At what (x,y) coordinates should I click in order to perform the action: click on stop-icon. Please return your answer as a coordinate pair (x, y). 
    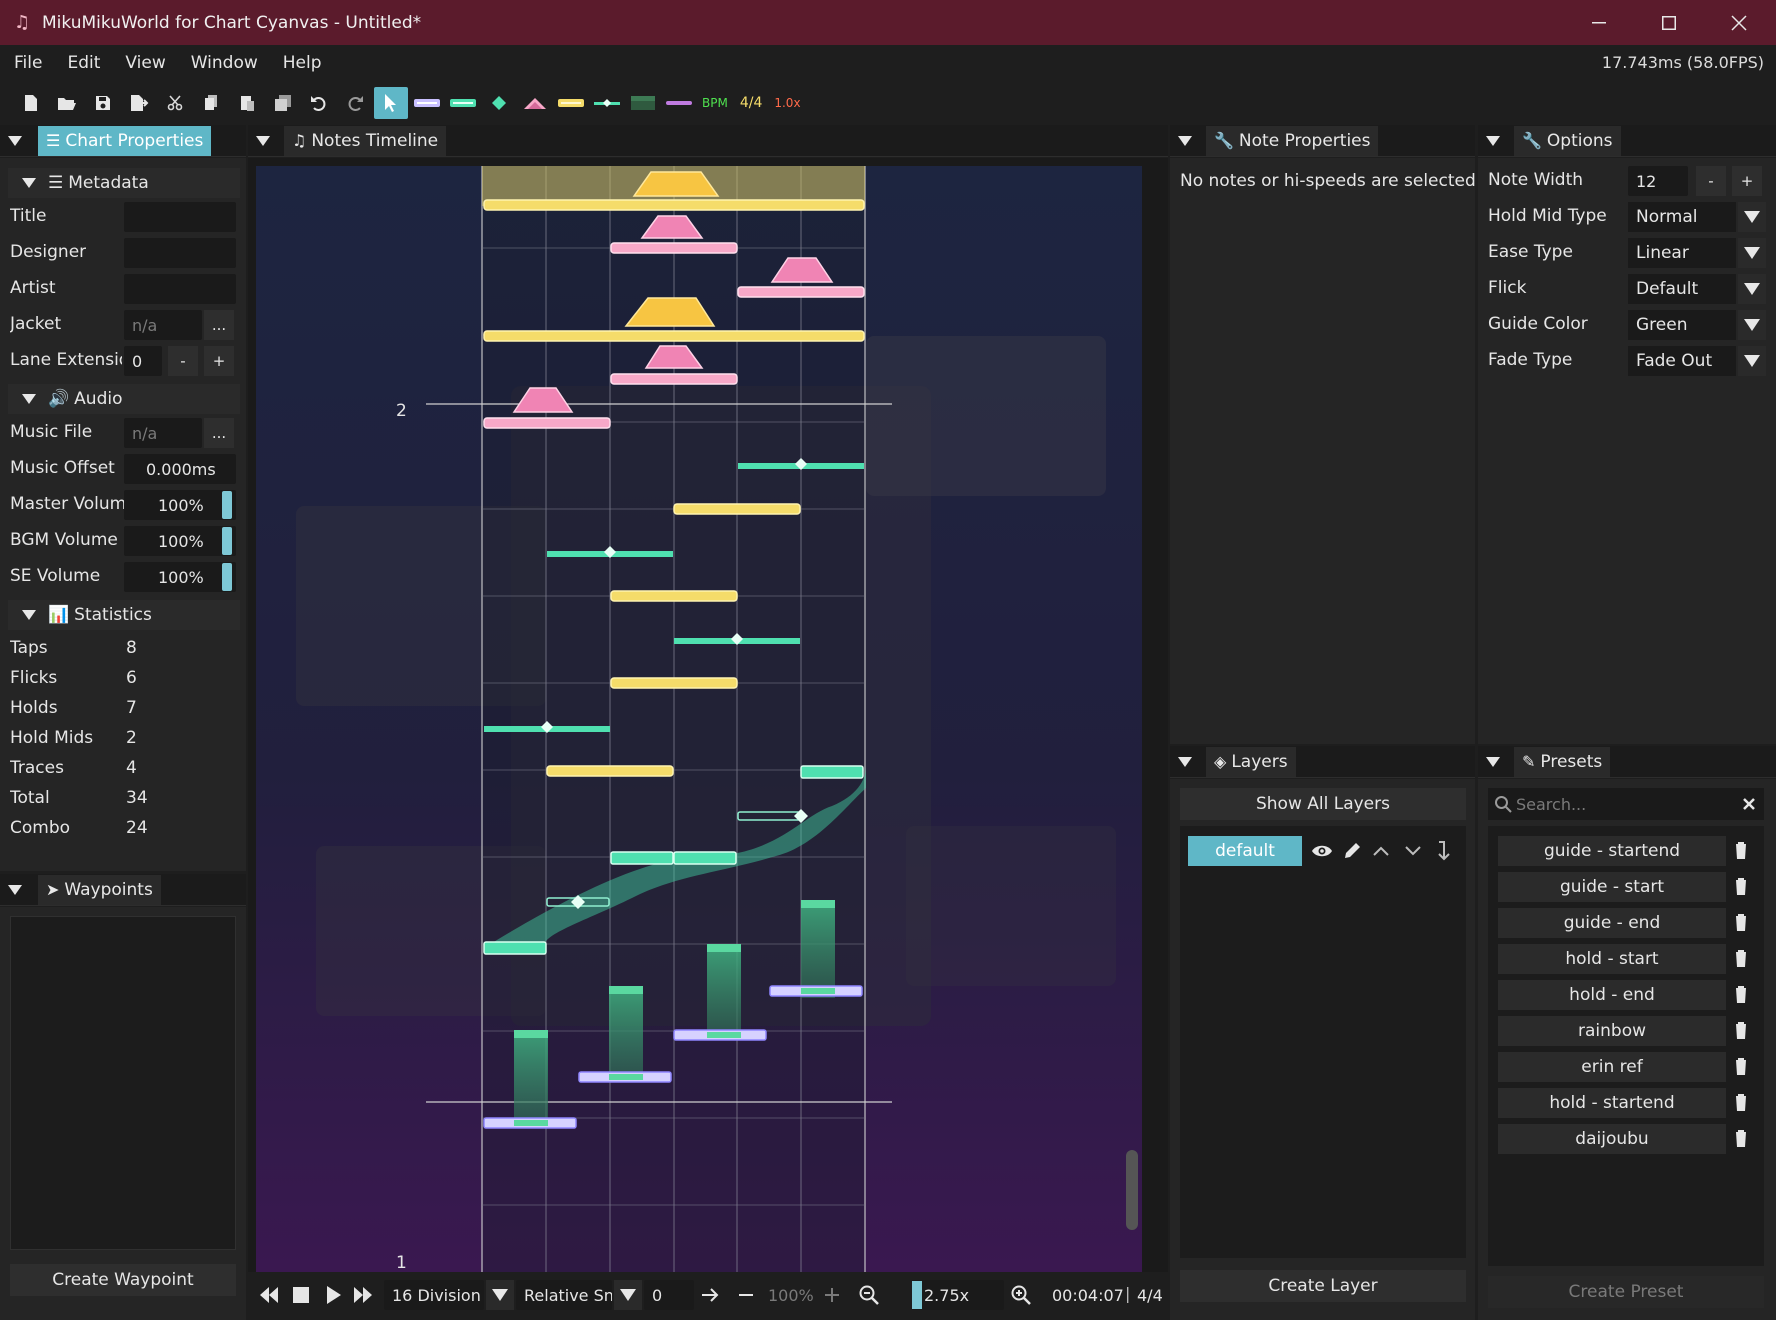
    Looking at the image, I should click on (301, 1295).